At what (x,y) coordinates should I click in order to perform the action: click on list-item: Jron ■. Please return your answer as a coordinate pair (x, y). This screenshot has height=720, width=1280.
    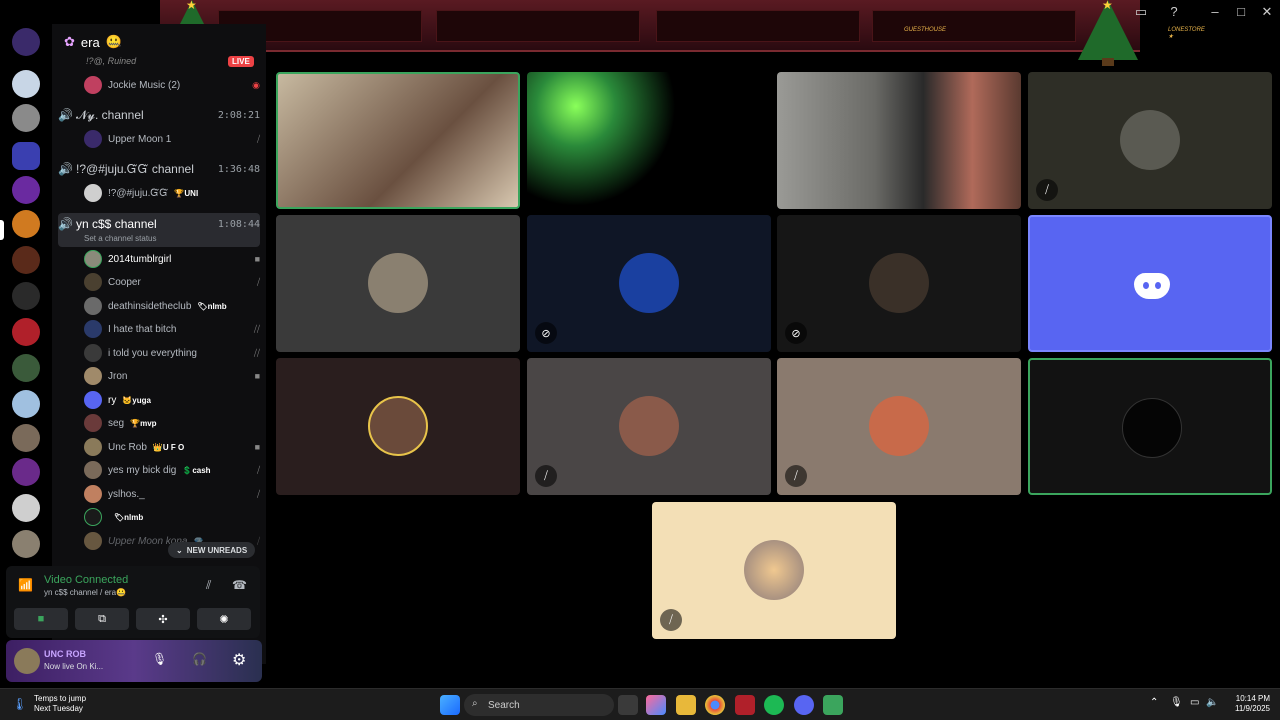
    Looking at the image, I should click on (172, 376).